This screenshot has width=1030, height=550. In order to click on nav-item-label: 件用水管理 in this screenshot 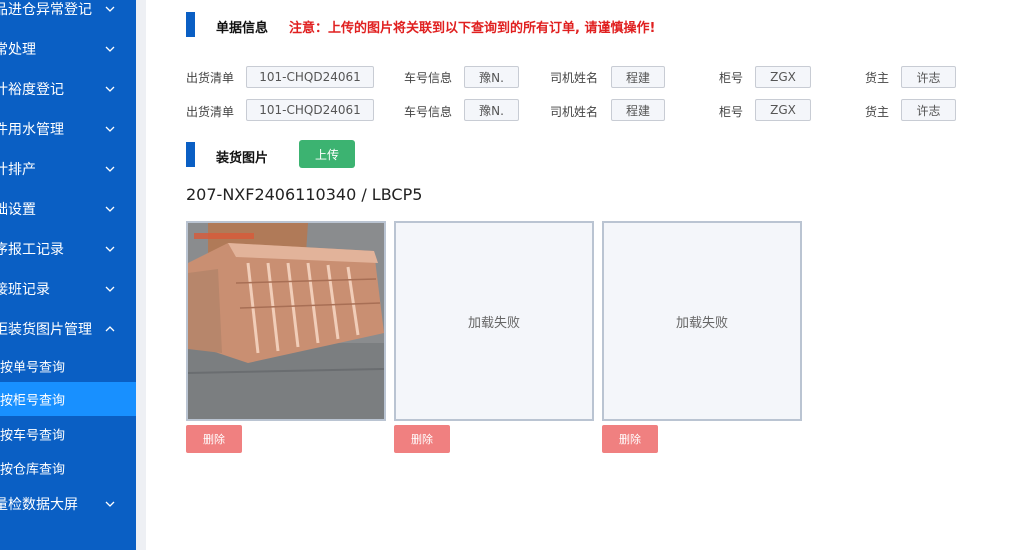, I will do `click(32, 130)`.